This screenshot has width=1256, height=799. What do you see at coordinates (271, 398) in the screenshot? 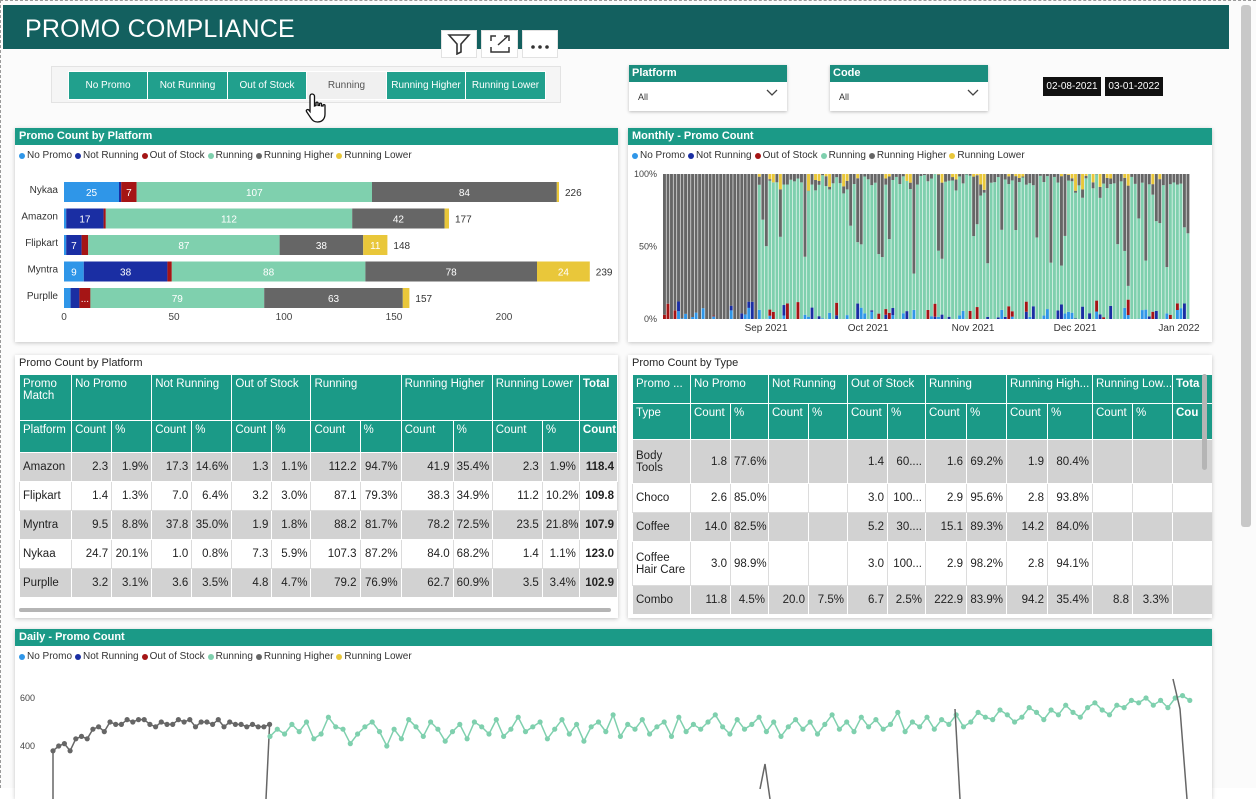
I see `column-header-out-of-stock: Out of Stock` at bounding box center [271, 398].